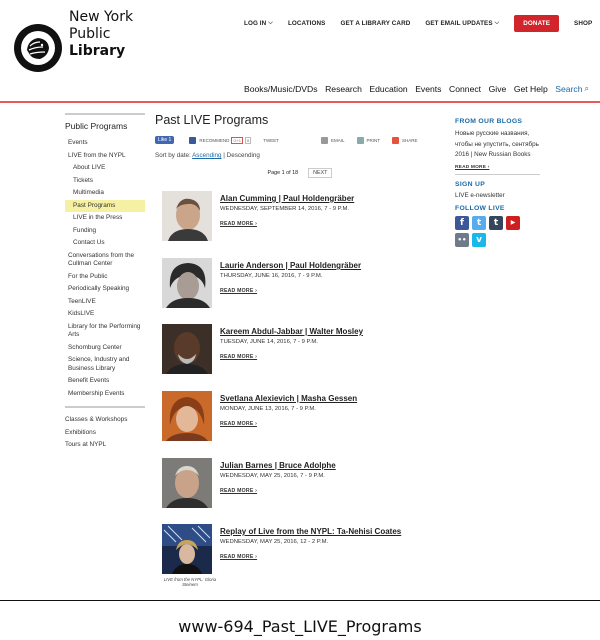 This screenshot has height=640, width=600. Describe the element at coordinates (465, 89) in the screenshot. I see `nav-connect: Connect` at that location.